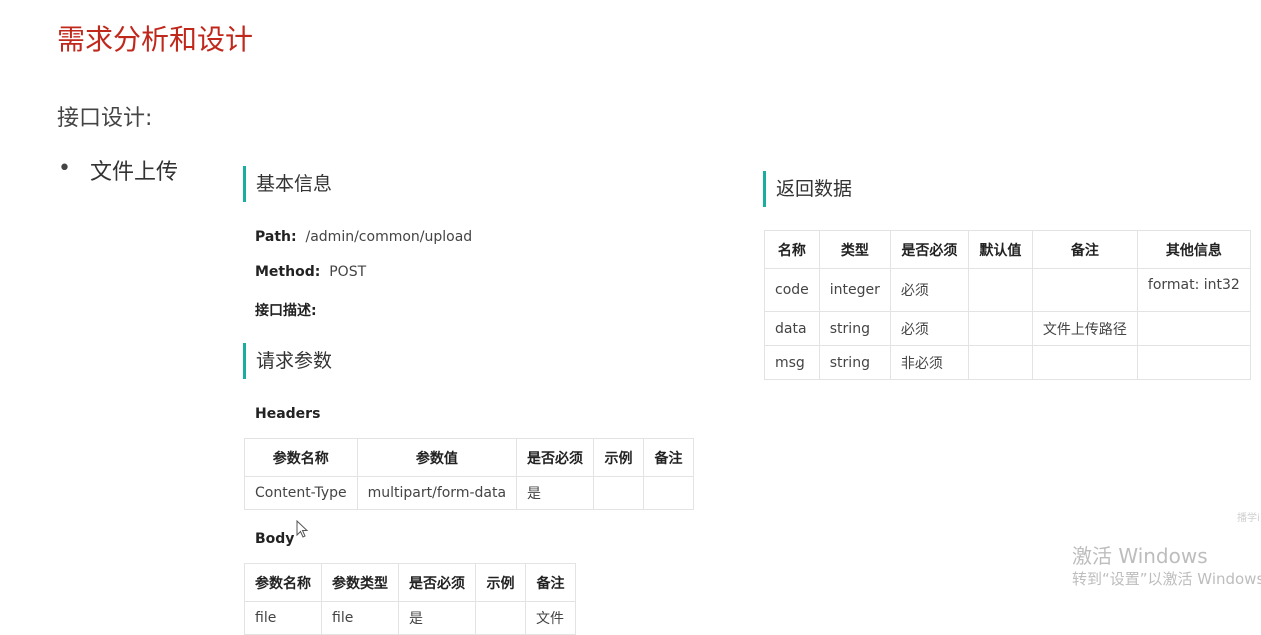  Describe the element at coordinates (287, 184) in the screenshot. I see `basic-info-heading: 基本信息` at that location.